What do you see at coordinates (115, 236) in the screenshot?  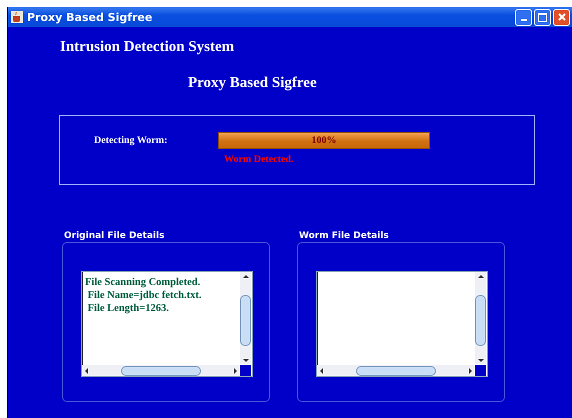 I see `panel-title: Original File Details` at bounding box center [115, 236].